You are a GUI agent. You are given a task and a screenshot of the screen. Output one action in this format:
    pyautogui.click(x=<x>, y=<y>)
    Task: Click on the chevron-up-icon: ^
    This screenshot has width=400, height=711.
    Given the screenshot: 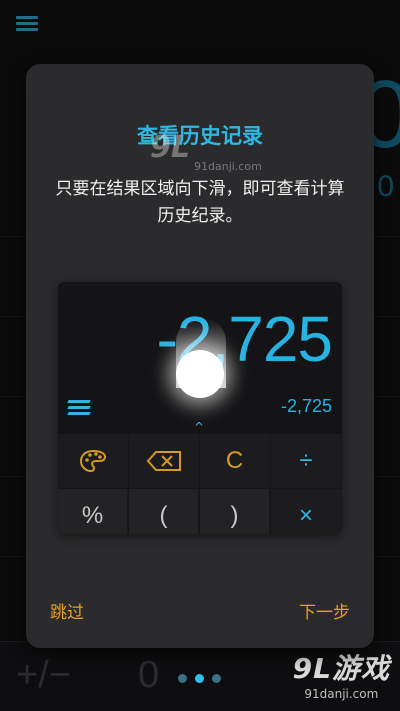 What is the action you would take?
    pyautogui.click(x=199, y=427)
    